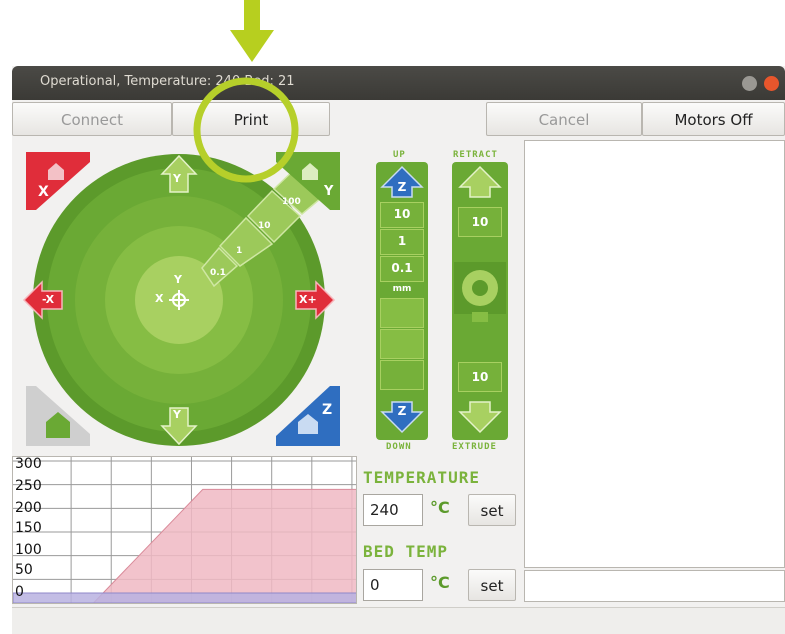  What do you see at coordinates (184, 597) in the screenshot?
I see `bed-temp-area` at bounding box center [184, 597].